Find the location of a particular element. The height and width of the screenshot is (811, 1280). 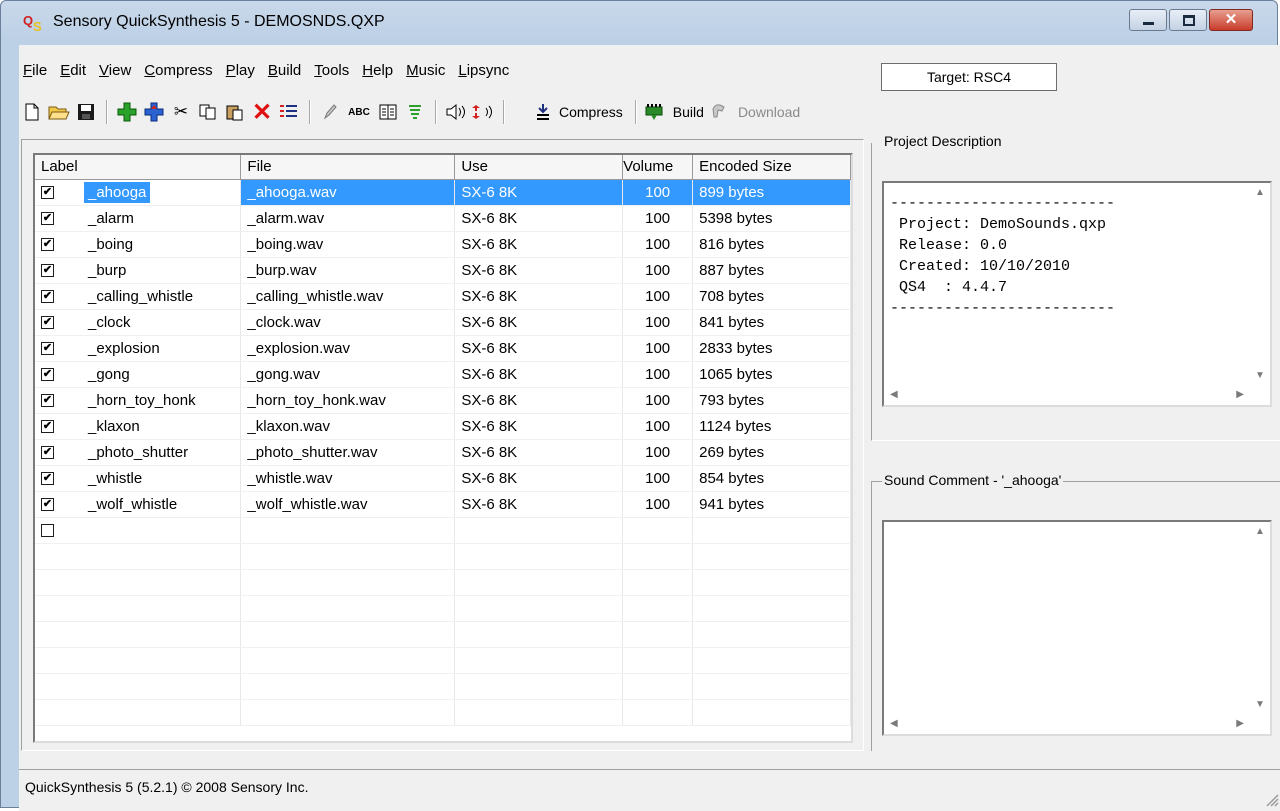

delete-icon: ✕ is located at coordinates (262, 112).